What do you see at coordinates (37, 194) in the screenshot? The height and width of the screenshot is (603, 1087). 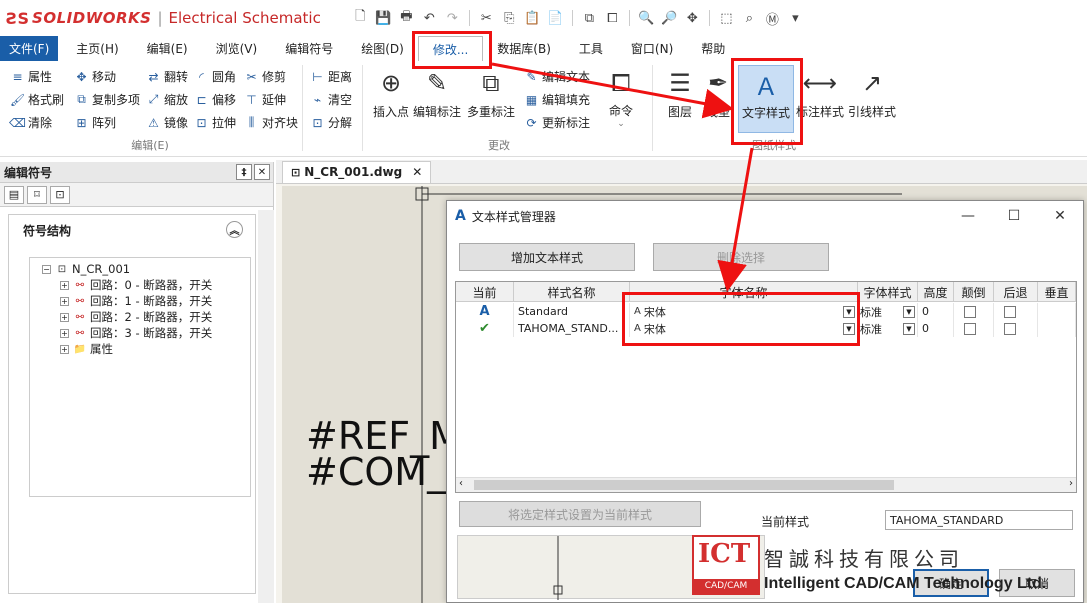 I see `tab-symbol-icon: ⌑` at bounding box center [37, 194].